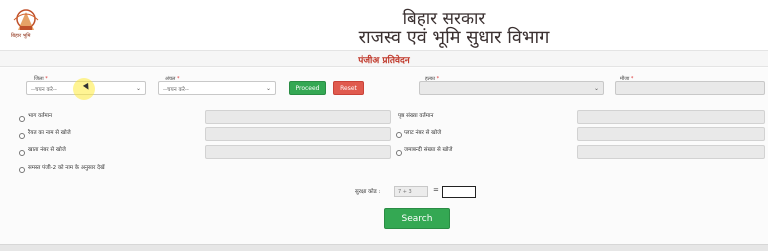 This screenshot has width=768, height=251. What do you see at coordinates (22, 170) in the screenshot?
I see `radio-all-register` at bounding box center [22, 170].